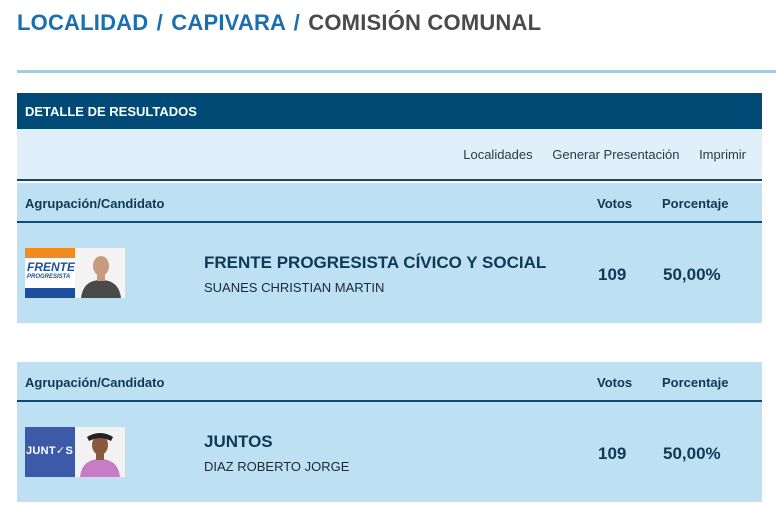 The image size is (776, 520). What do you see at coordinates (277, 466) in the screenshot?
I see `candidate-name: DIAZ ROBERTO JORGE` at bounding box center [277, 466].